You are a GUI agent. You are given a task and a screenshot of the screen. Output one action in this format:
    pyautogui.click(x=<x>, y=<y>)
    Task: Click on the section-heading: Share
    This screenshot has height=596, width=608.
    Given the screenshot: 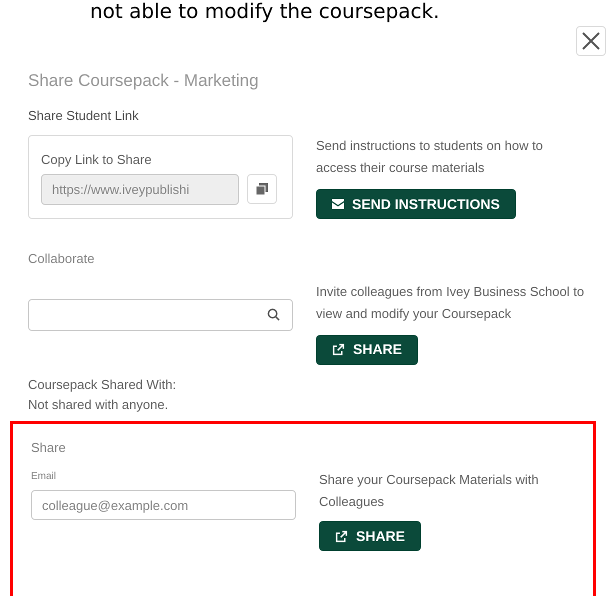 What is the action you would take?
    pyautogui.click(x=49, y=447)
    